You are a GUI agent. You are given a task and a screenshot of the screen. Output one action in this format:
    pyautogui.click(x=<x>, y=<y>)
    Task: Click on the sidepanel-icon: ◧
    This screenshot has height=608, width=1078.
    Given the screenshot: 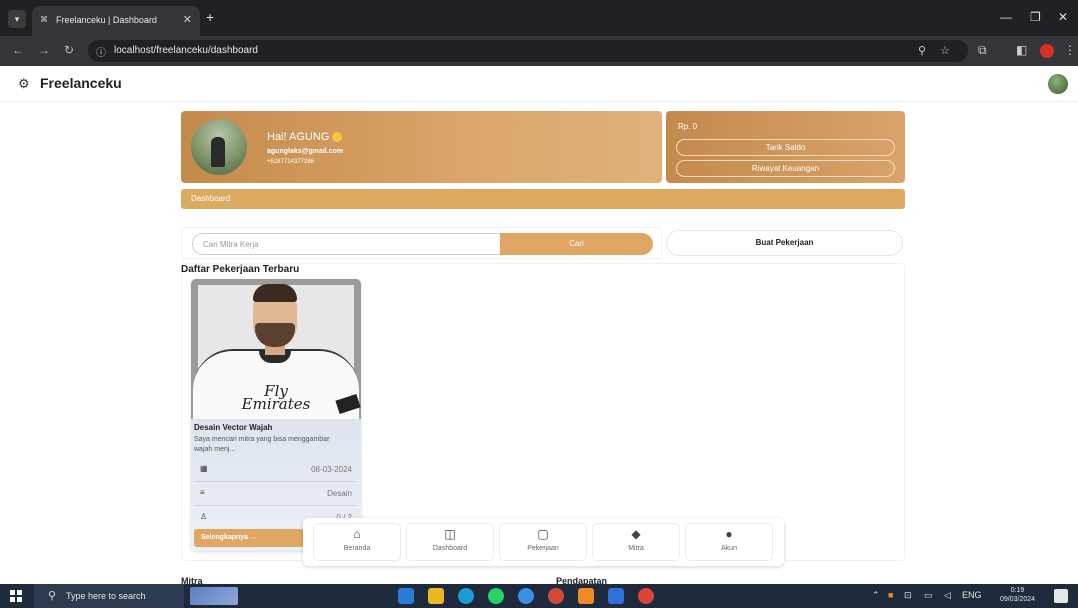 What is the action you would take?
    pyautogui.click(x=1021, y=50)
    